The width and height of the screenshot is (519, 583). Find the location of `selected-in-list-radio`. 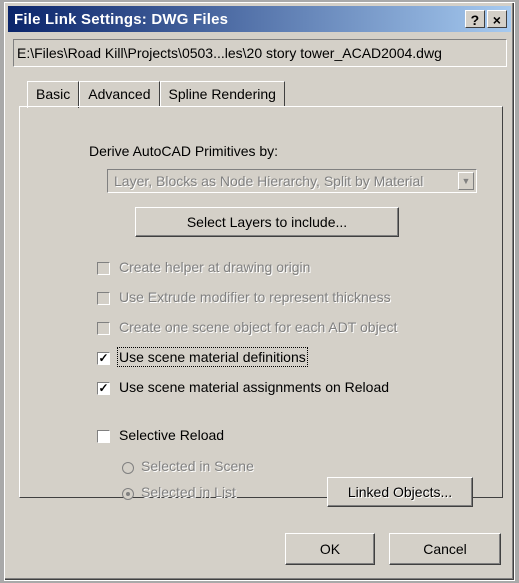

selected-in-list-radio is located at coordinates (128, 494).